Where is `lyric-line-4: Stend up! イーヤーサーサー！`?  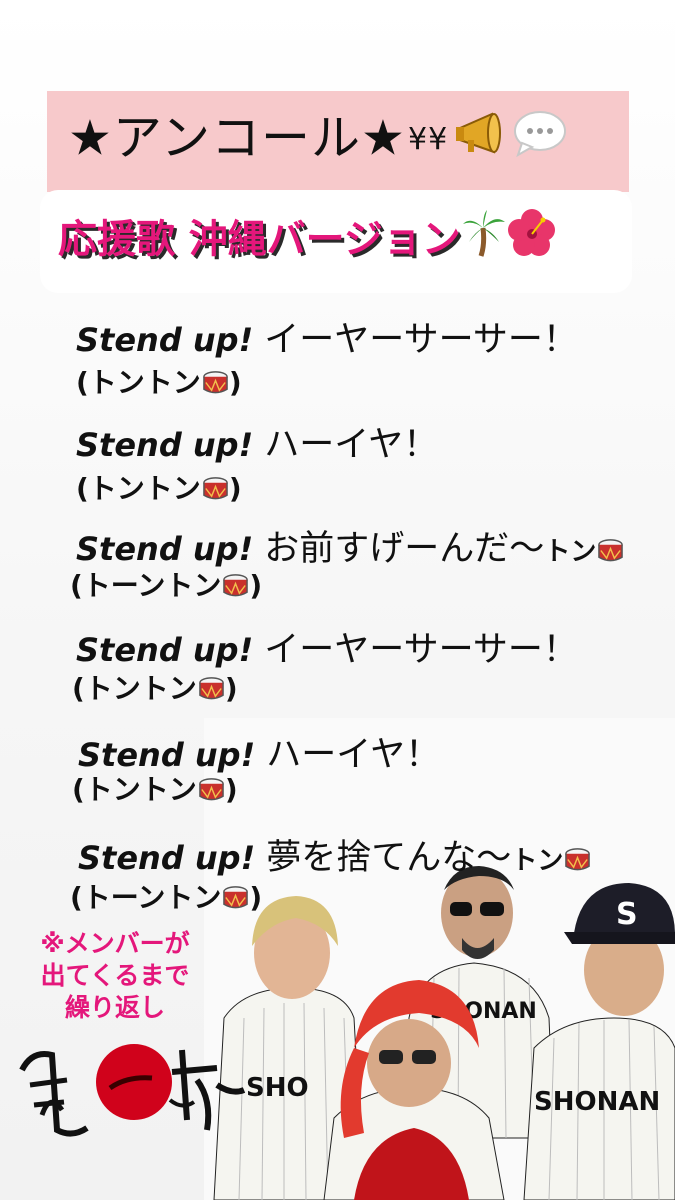
lyric-line-4: Stend up! イーヤーサーサー！ is located at coordinates (327, 650).